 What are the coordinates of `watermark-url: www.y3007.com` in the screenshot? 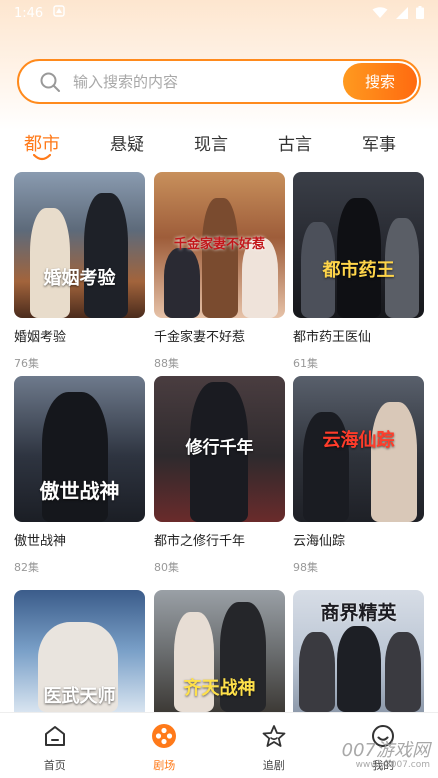 It's located at (392, 765).